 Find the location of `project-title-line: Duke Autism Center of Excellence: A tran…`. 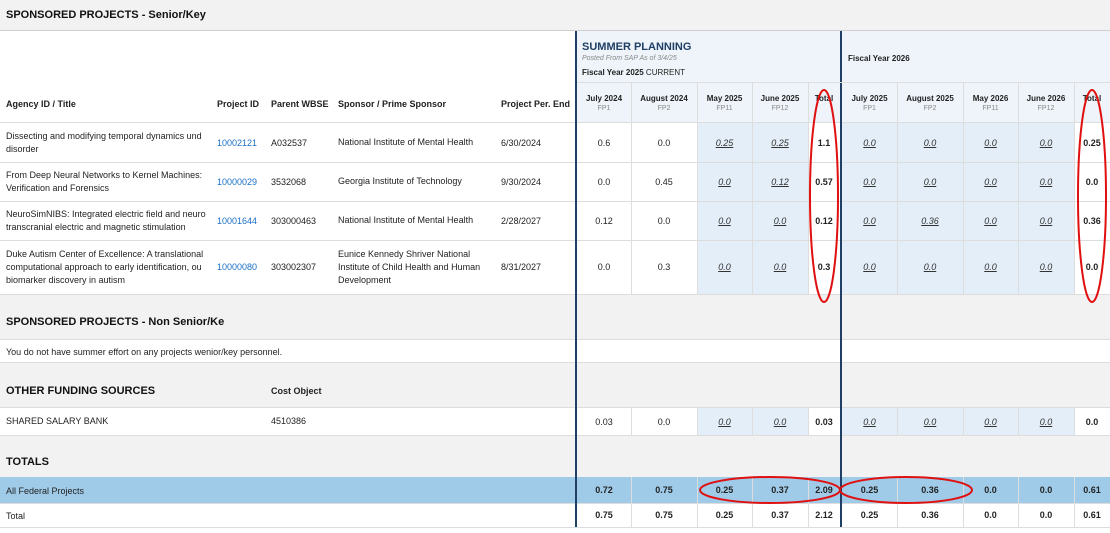

project-title-line: Duke Autism Center of Excellence: A tran… is located at coordinates (105, 253).